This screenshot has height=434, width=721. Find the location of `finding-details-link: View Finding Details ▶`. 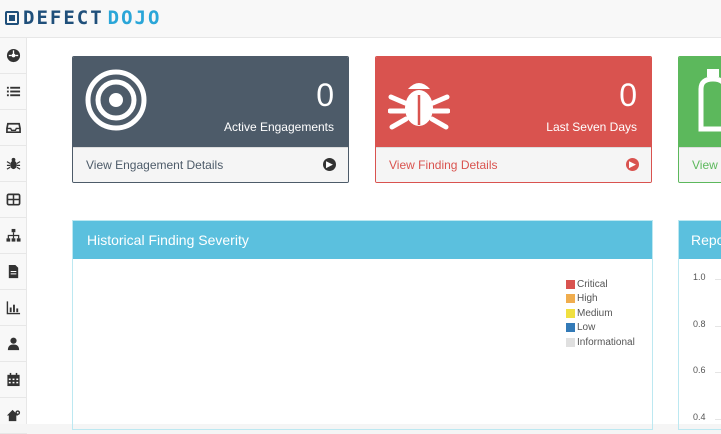

finding-details-link: View Finding Details ▶ is located at coordinates (513, 164).